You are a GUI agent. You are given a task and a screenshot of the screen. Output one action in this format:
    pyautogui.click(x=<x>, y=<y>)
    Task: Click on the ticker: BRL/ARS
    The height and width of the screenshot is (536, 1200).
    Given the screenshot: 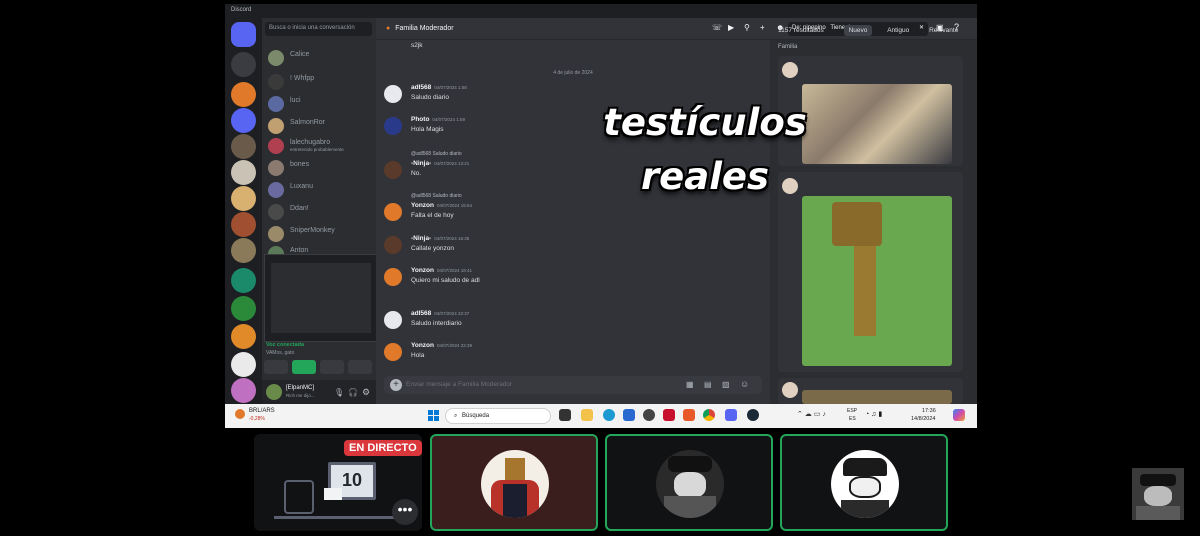 What is the action you would take?
    pyautogui.click(x=262, y=411)
    